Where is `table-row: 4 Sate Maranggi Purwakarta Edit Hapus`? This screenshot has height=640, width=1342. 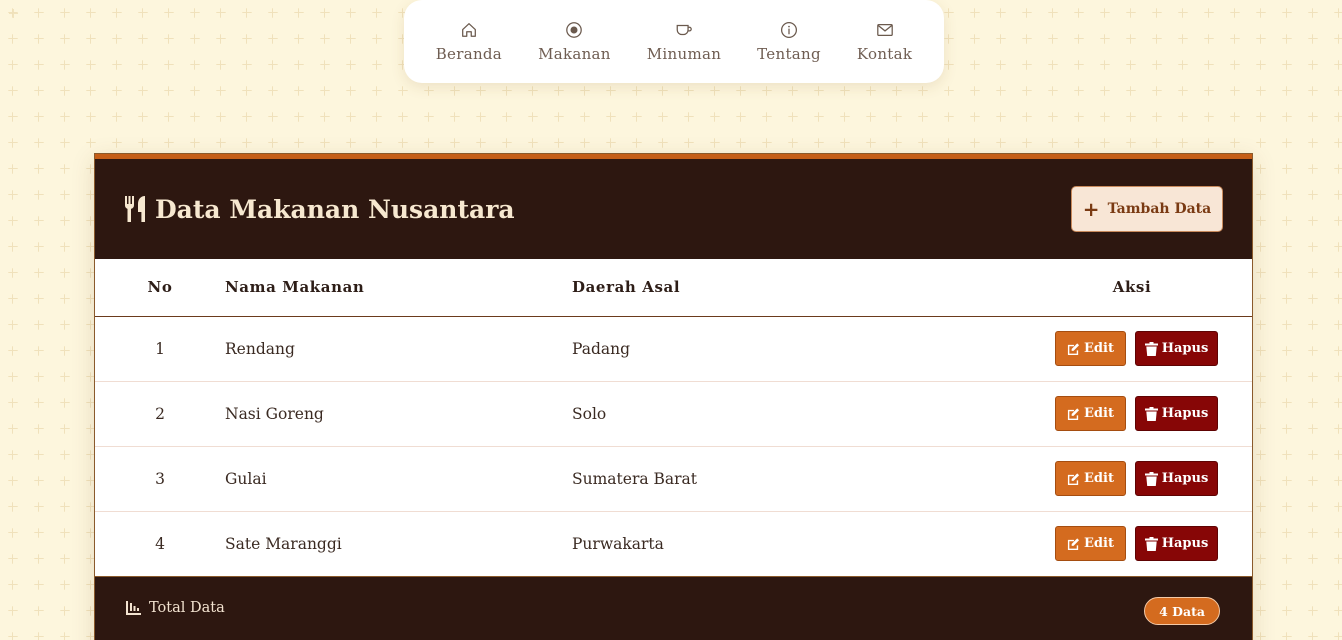
table-row: 4 Sate Maranggi Purwakarta Edit Hapus is located at coordinates (673, 543).